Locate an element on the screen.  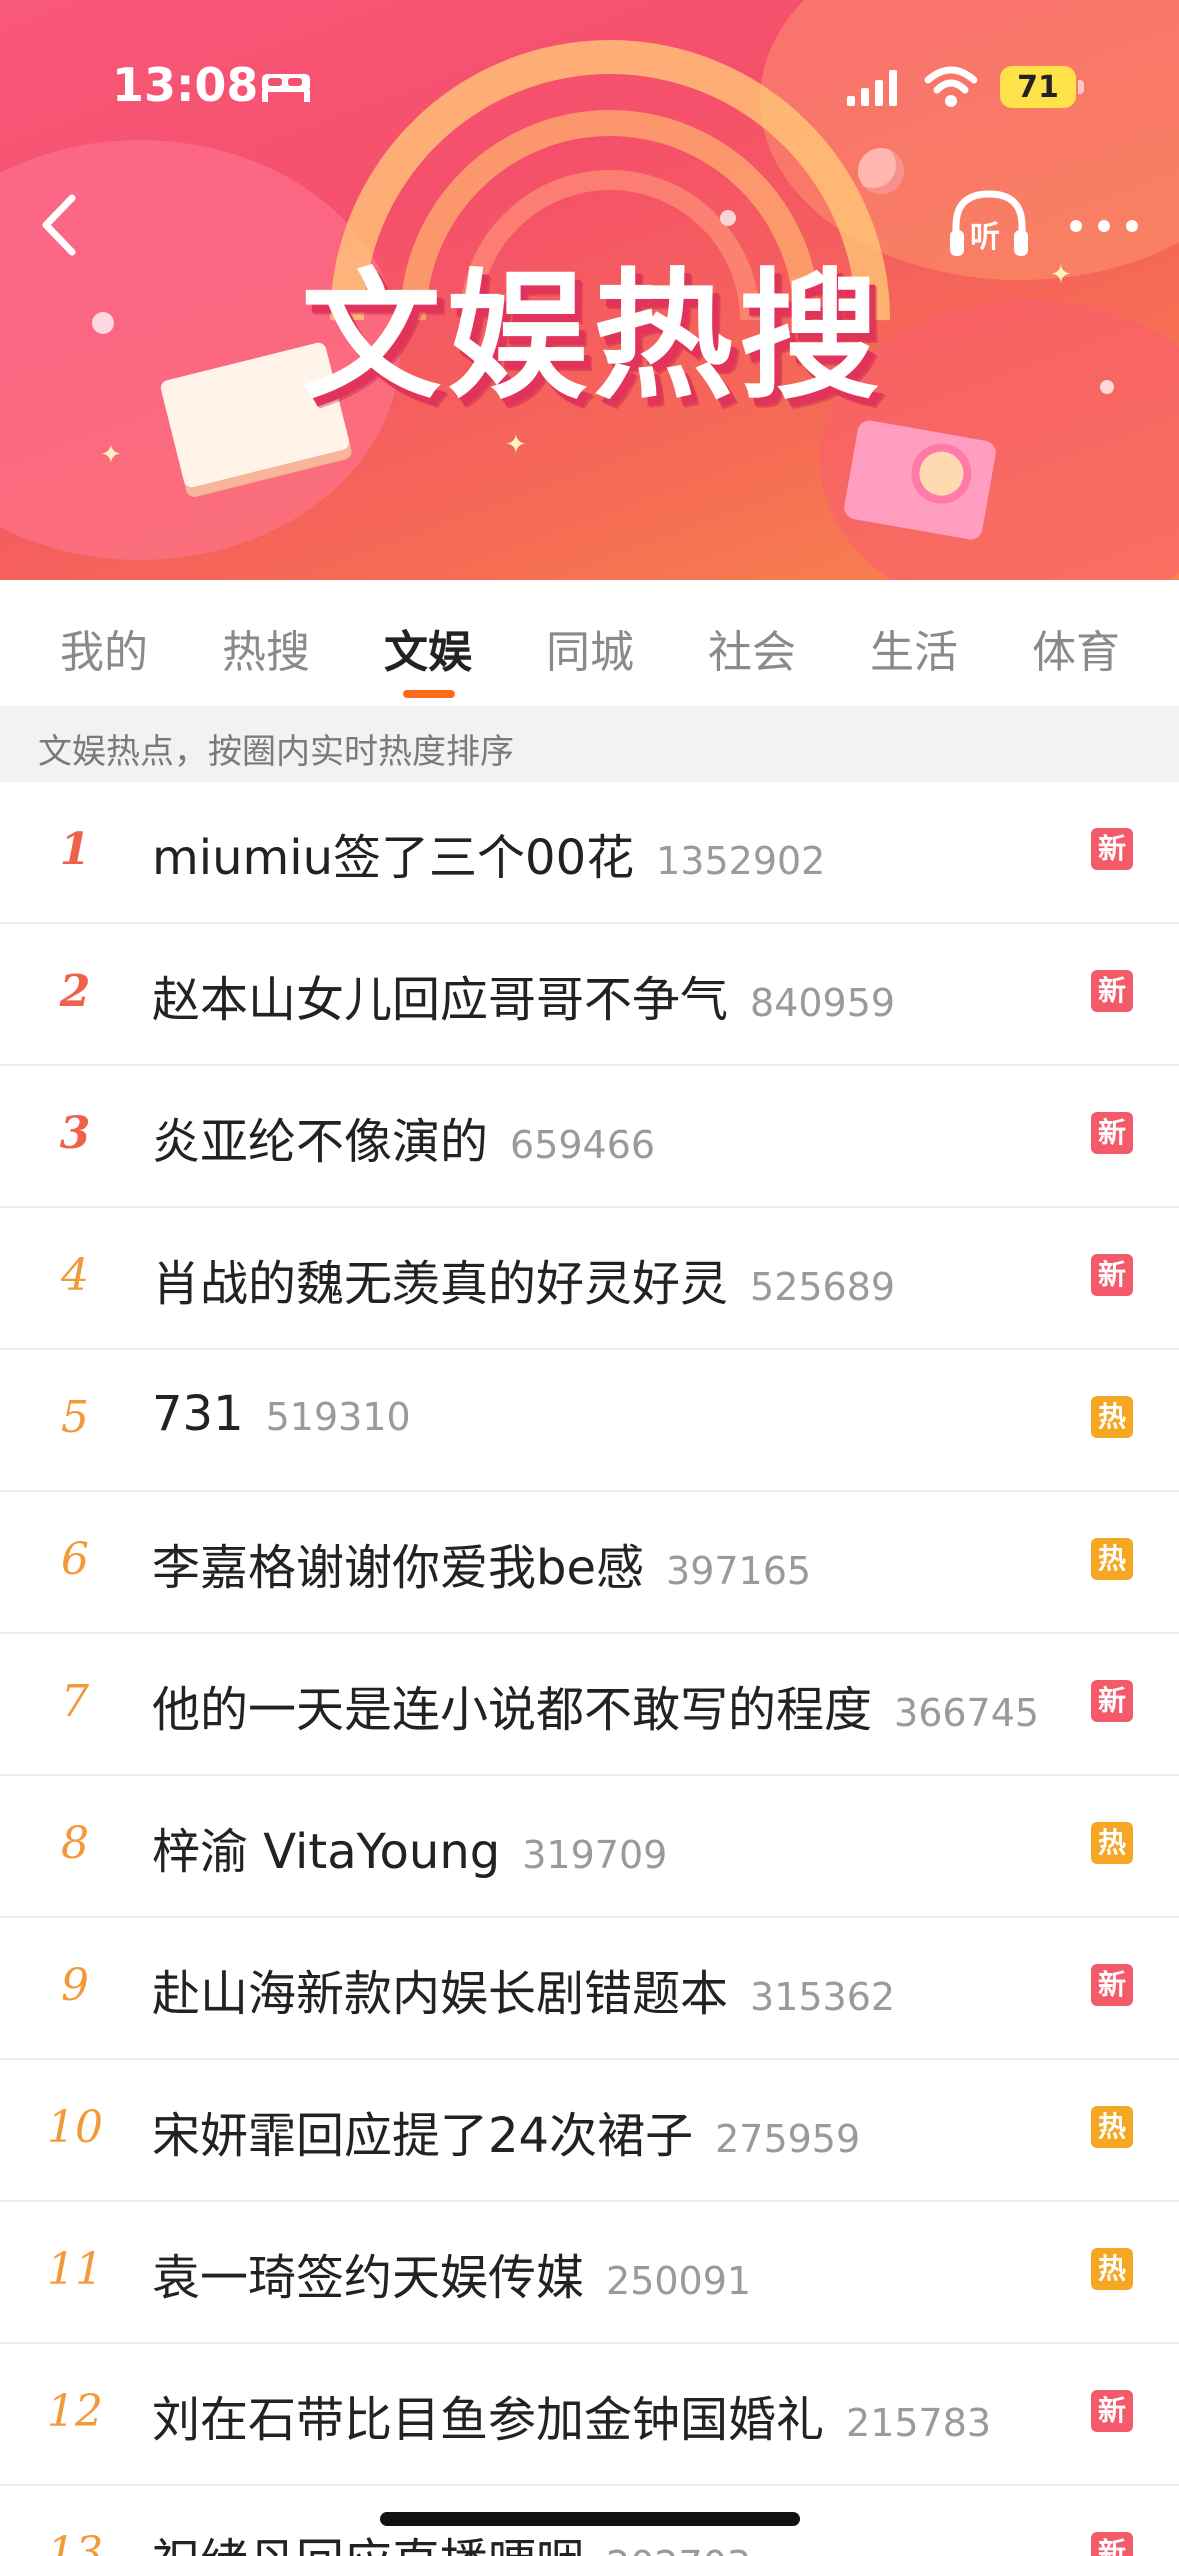
rank-number: 13 is located at coordinates (75, 2542).